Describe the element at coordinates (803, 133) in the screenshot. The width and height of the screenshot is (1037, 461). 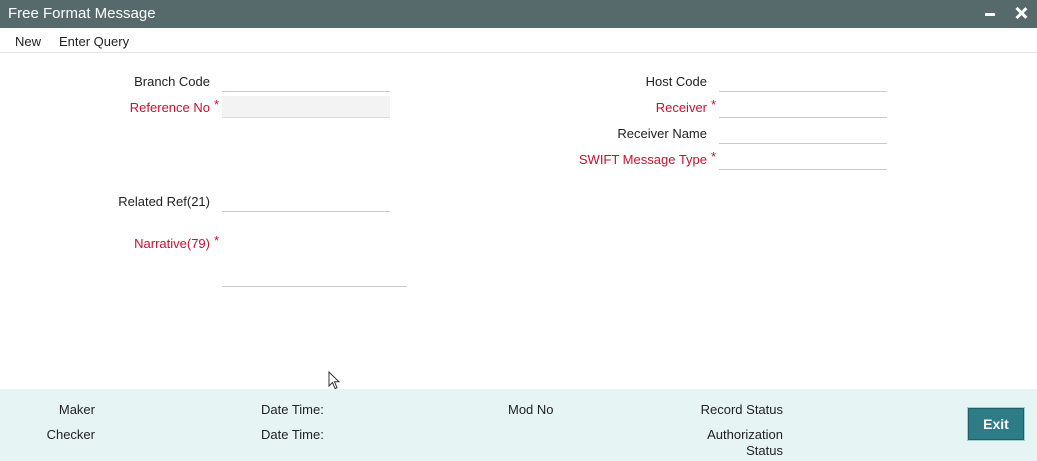
I see `receiver-name-field` at that location.